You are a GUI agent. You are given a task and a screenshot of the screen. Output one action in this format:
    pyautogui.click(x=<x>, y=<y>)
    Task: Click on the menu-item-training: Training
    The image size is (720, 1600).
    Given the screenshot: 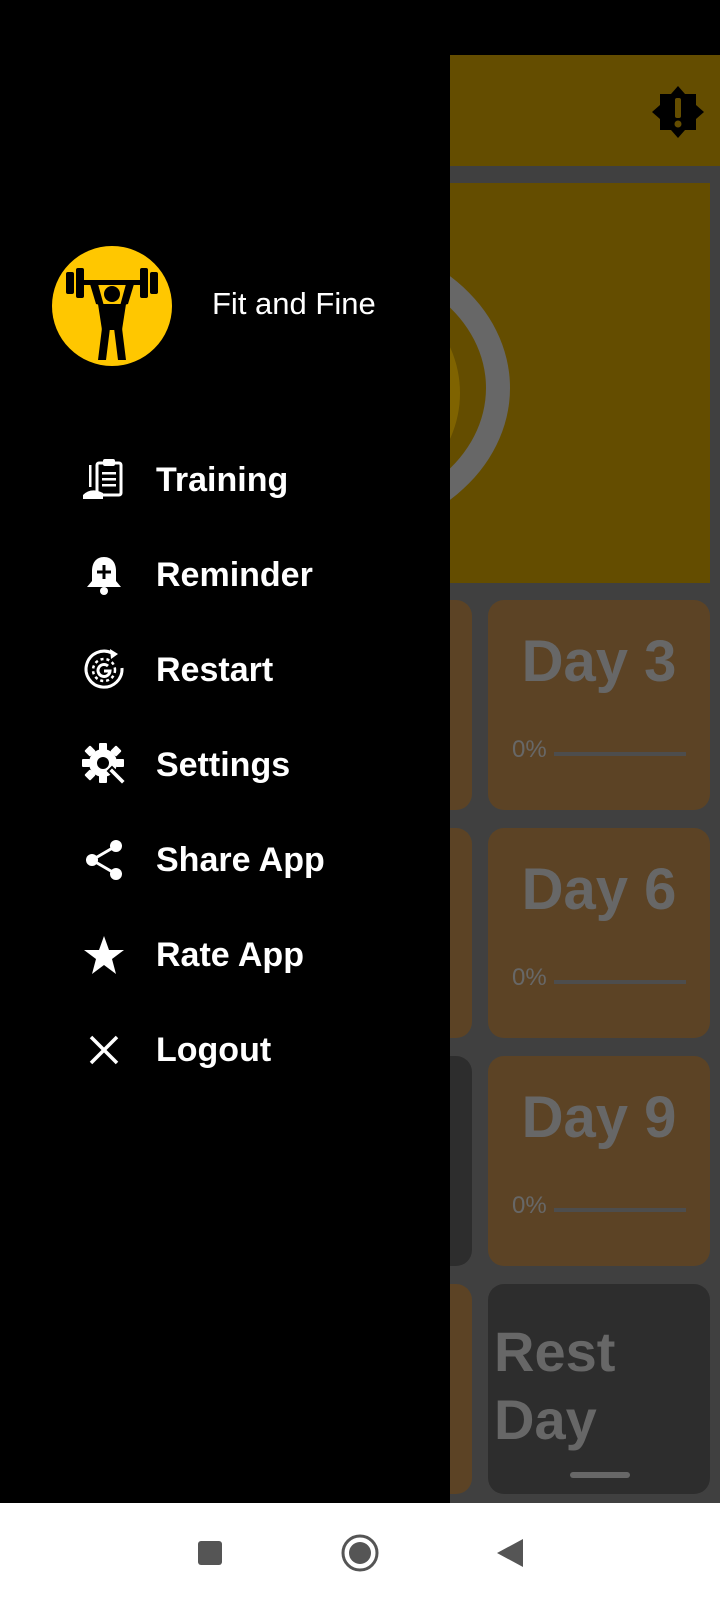 What is the action you would take?
    pyautogui.click(x=256, y=480)
    